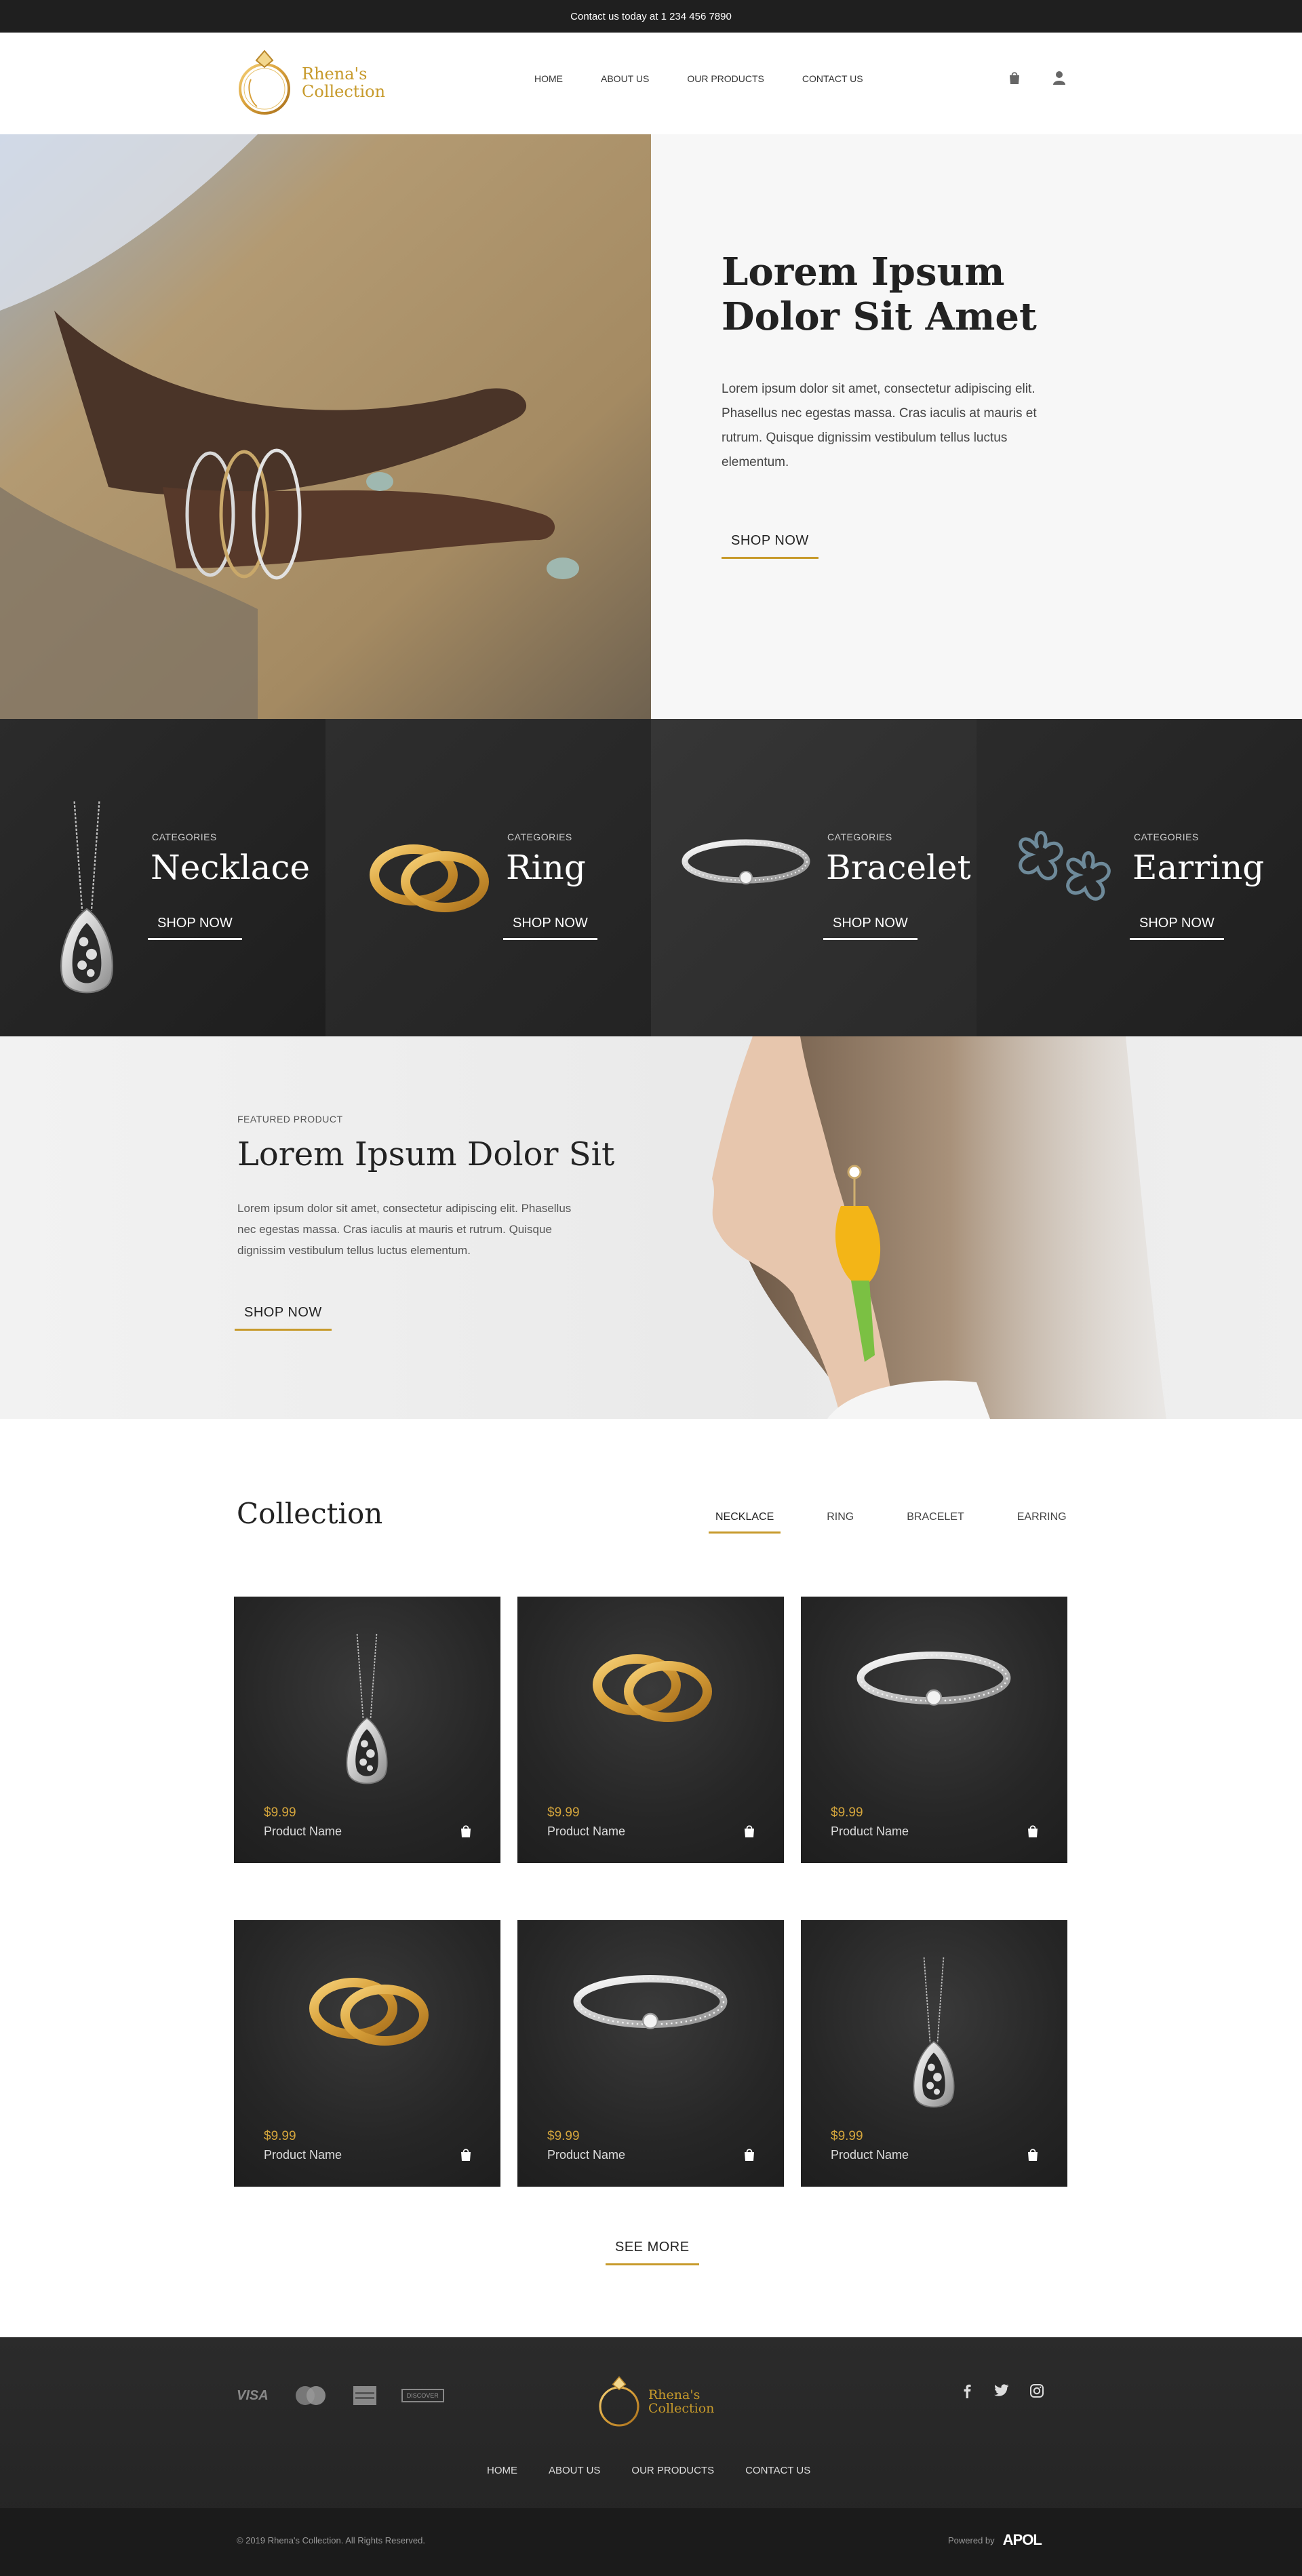 This screenshot has height=2576, width=1302. I want to click on footer-brand-name: Rhena's Collection, so click(681, 2401).